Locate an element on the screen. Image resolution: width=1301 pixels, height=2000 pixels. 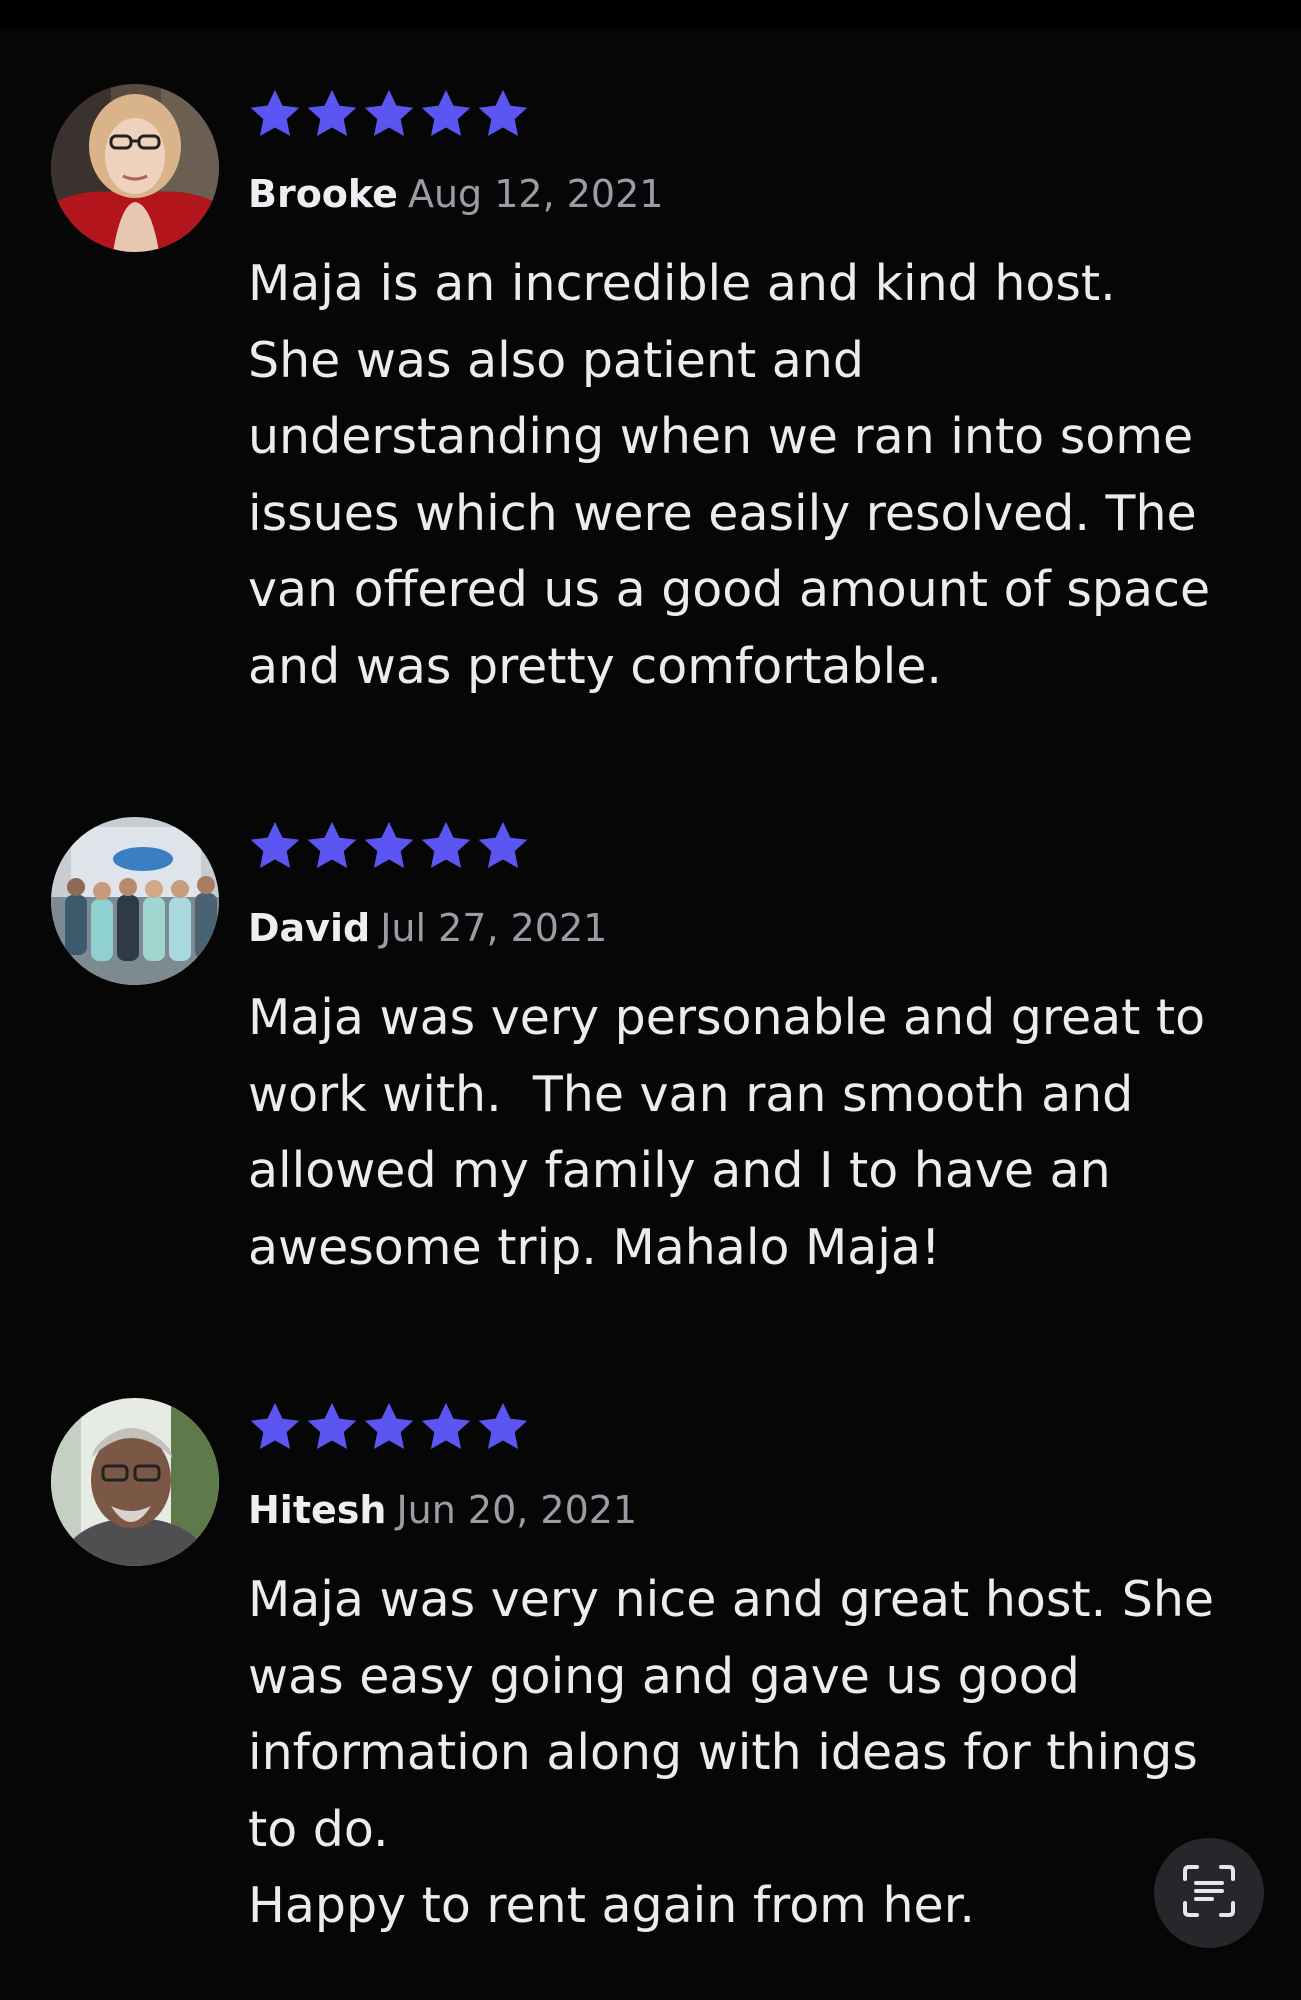
review-text-line: information along with ideas for things is located at coordinates (723, 1752).